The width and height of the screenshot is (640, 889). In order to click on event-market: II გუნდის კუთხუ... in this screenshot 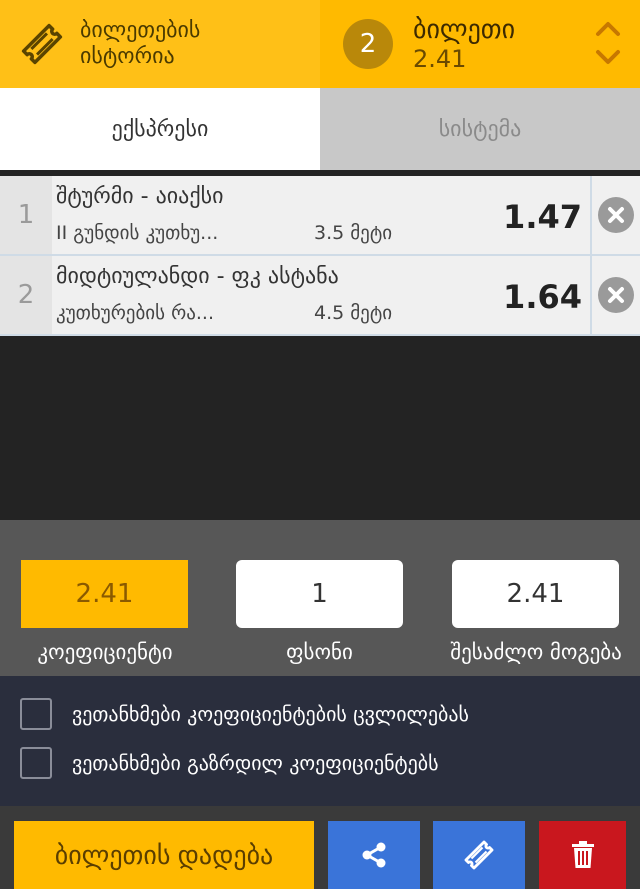, I will do `click(137, 233)`.